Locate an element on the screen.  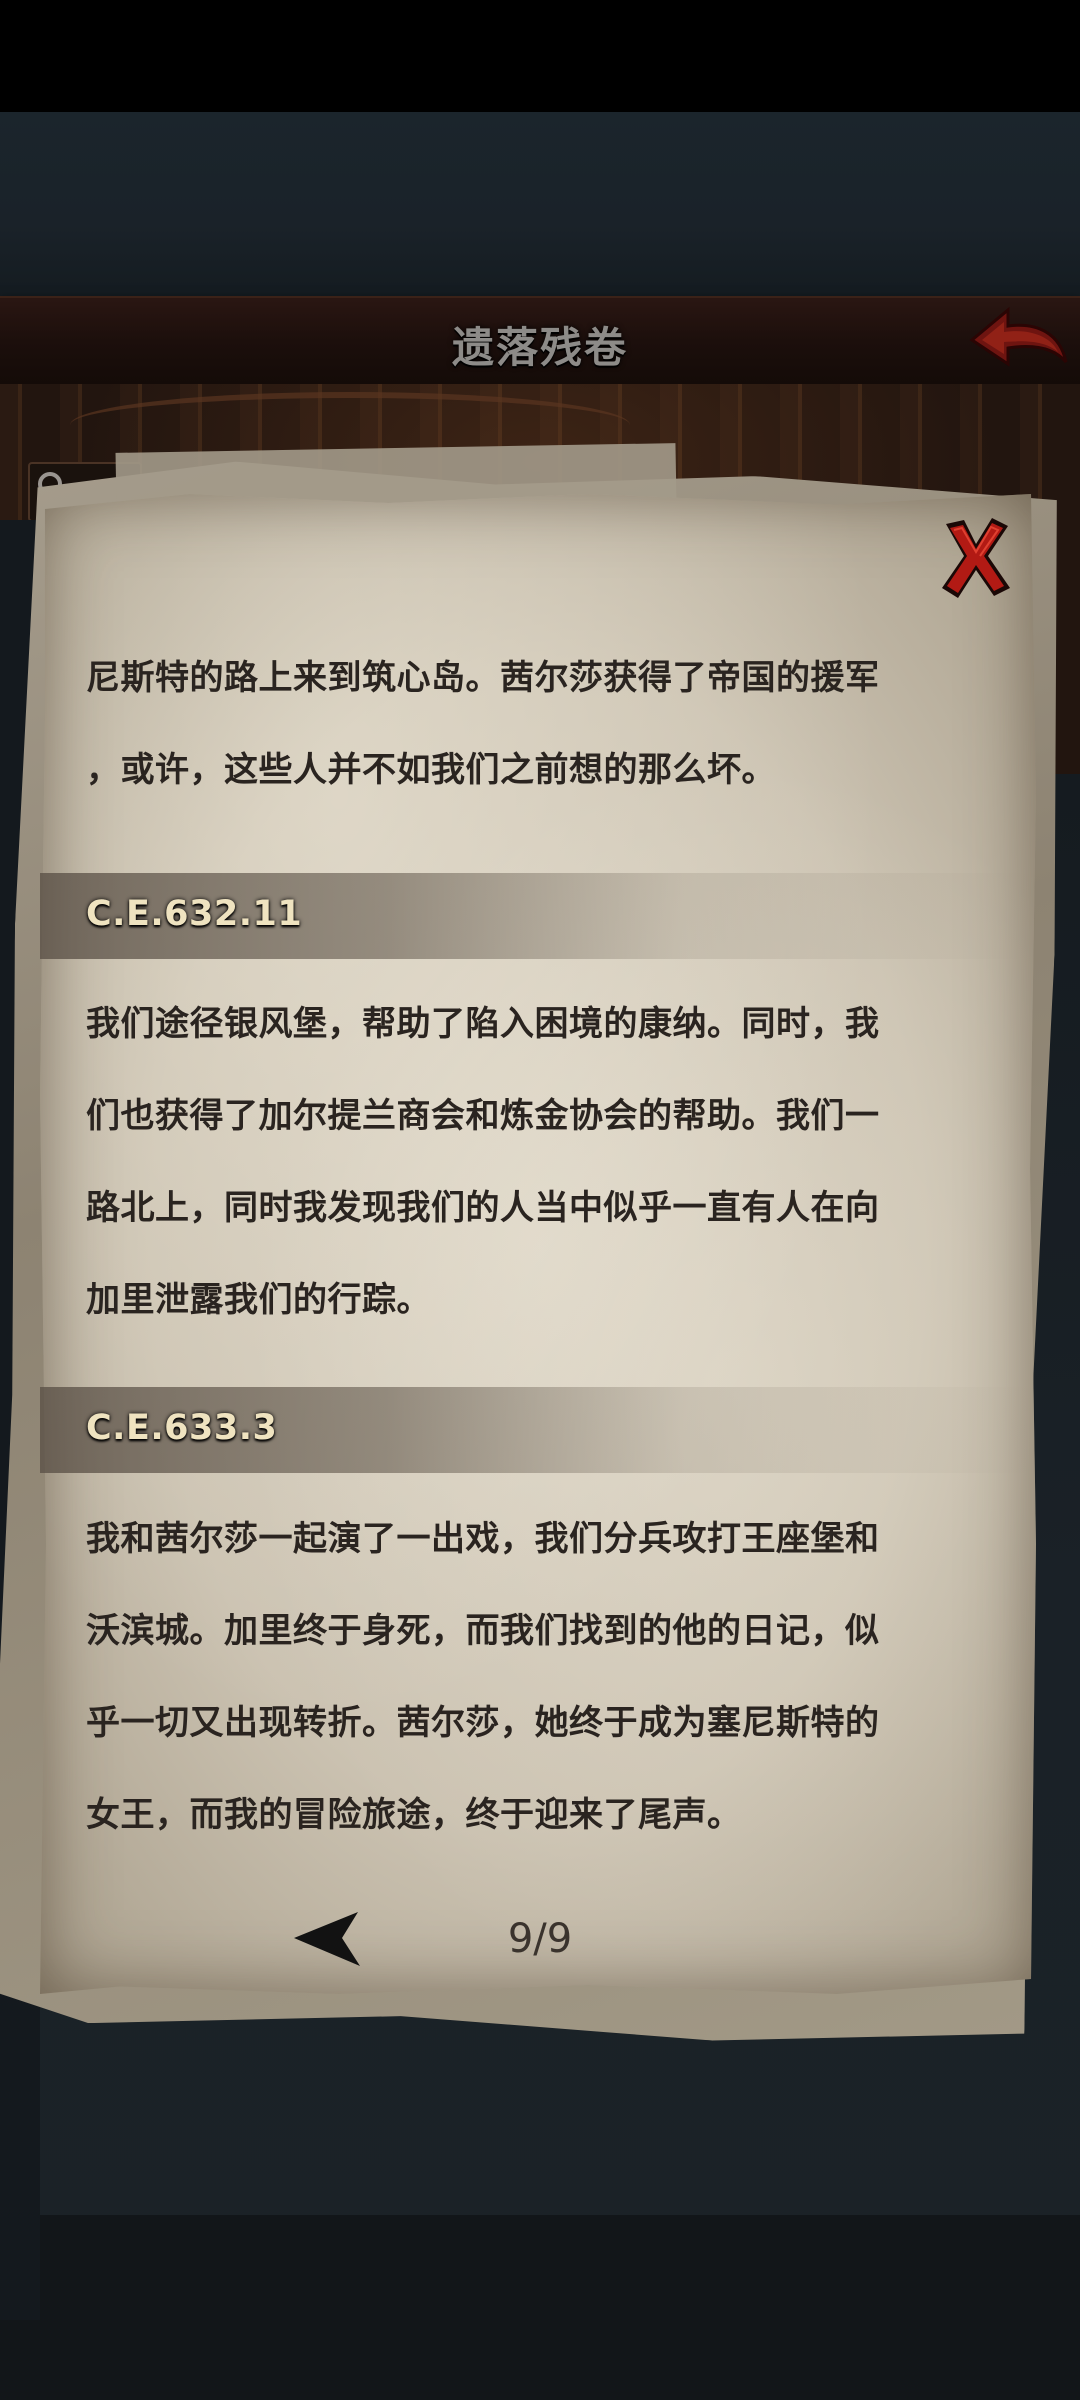
prev-page-arrow-icon is located at coordinates (327, 1939).